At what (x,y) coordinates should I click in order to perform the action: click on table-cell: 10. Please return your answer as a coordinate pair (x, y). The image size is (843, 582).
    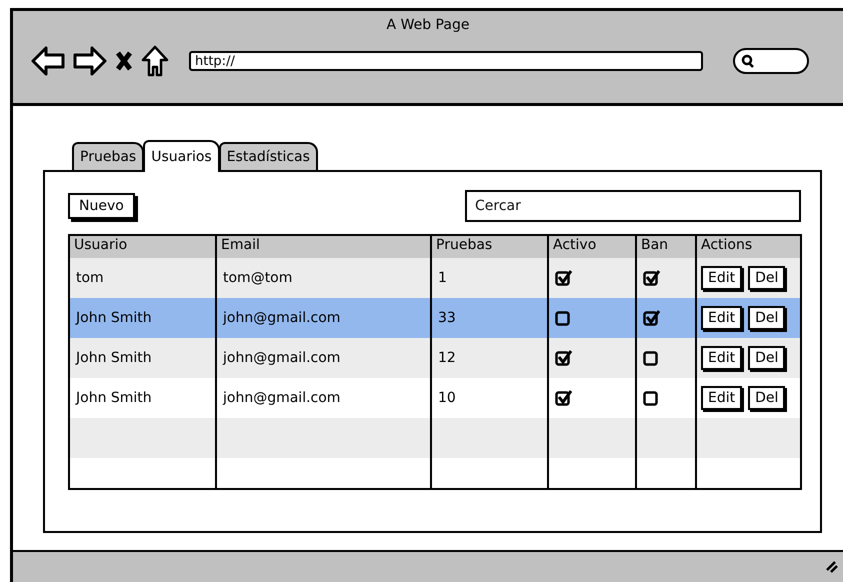
    Looking at the image, I should click on (447, 398).